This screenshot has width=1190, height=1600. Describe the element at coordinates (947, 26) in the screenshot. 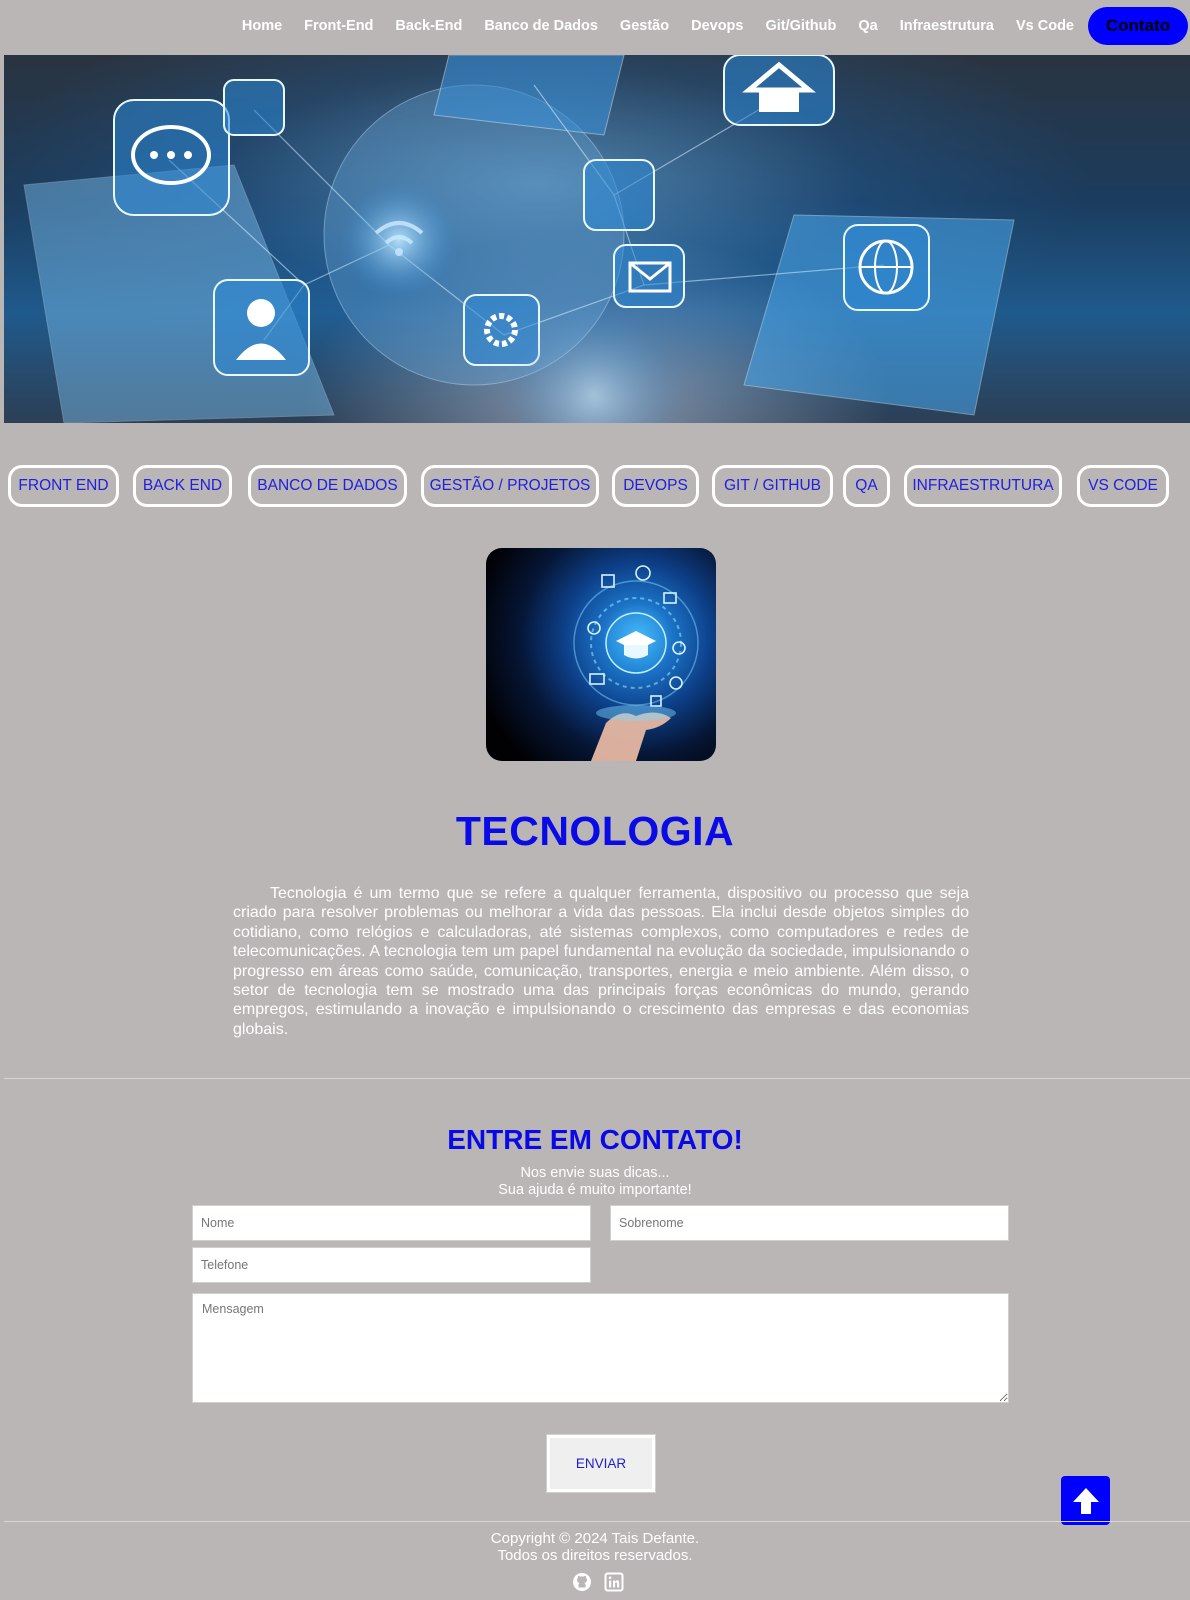

I see `nav-link-infraestrutura: Infraestrutura` at that location.